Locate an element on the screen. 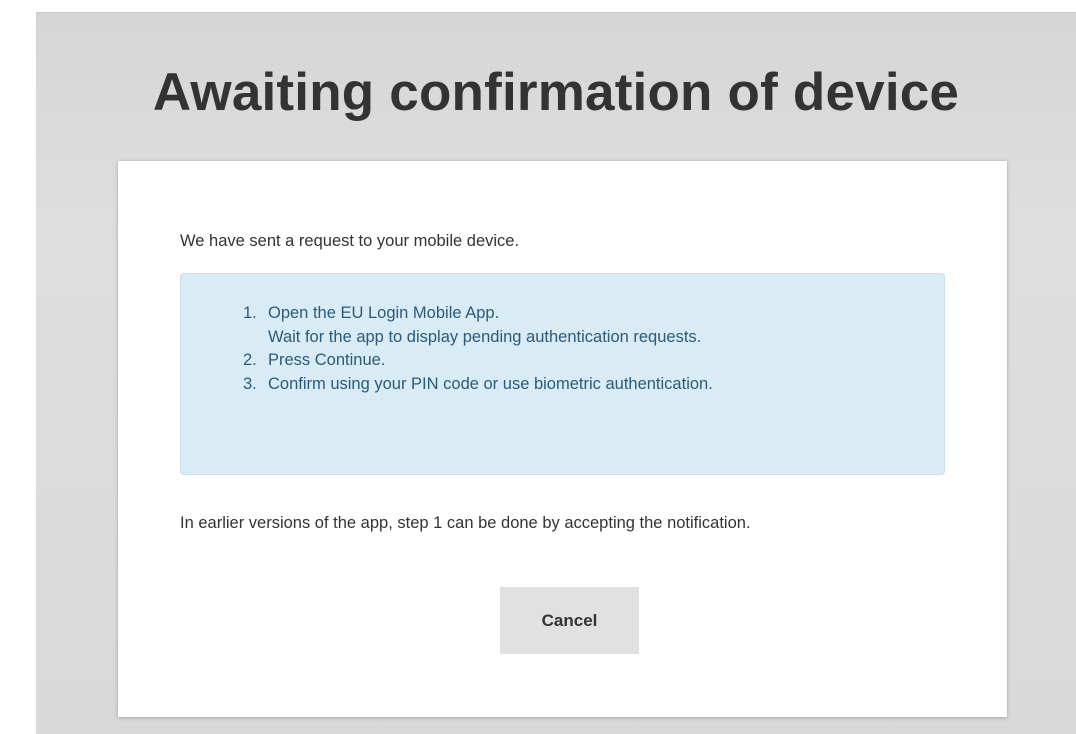 The image size is (1076, 734). step-text: Open the EU Login Mobile App. is located at coordinates (384, 313).